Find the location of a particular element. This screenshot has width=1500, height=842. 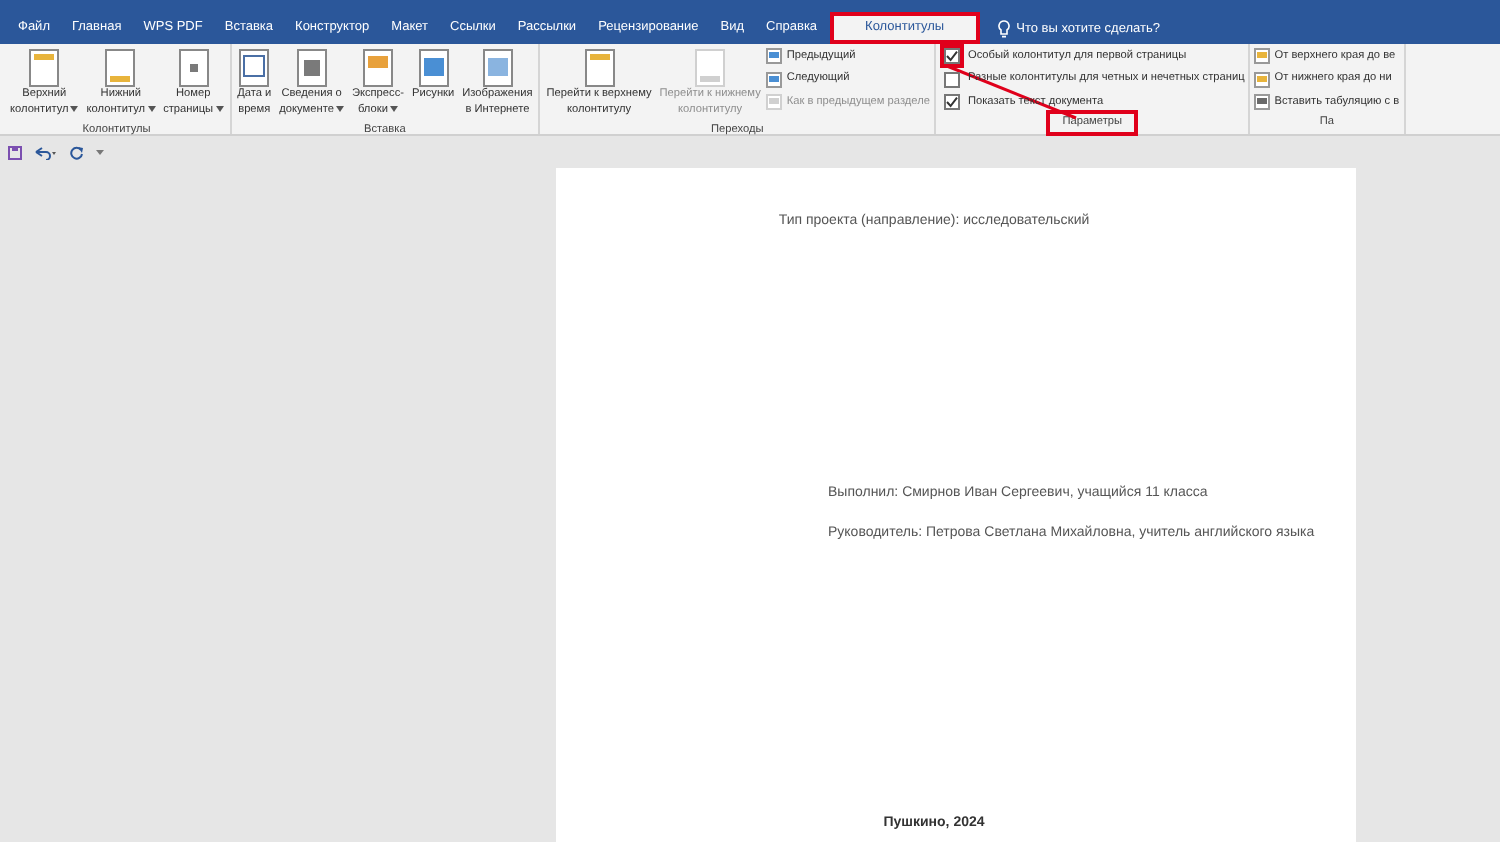

lightbulb-icon is located at coordinates (1004, 29).